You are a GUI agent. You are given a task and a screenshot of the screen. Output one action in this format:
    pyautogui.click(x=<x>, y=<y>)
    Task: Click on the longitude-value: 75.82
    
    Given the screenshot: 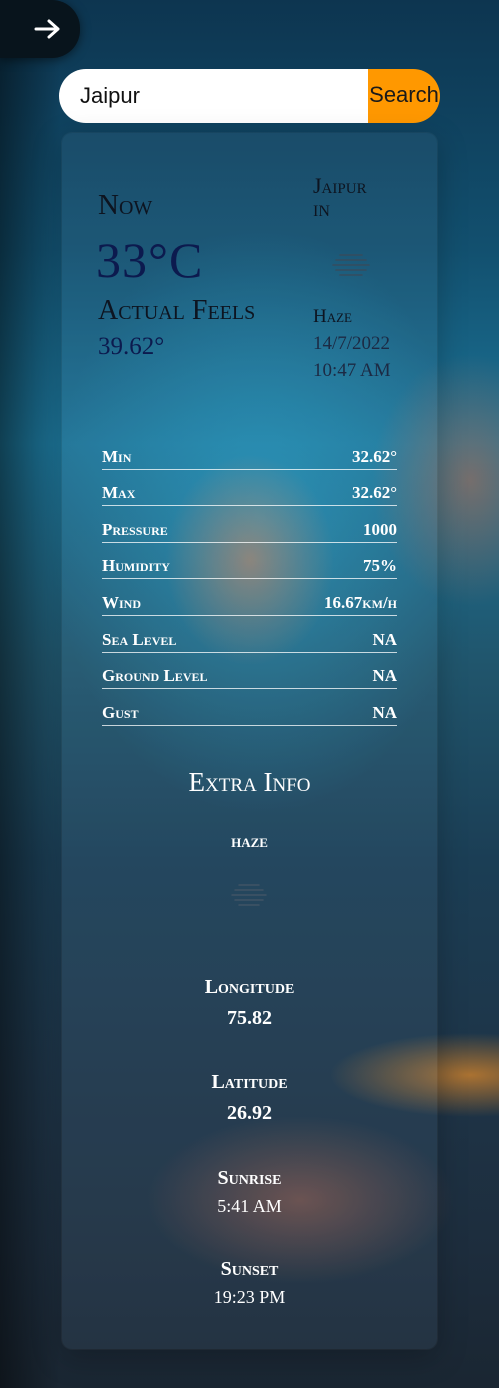 What is the action you would take?
    pyautogui.click(x=249, y=1018)
    